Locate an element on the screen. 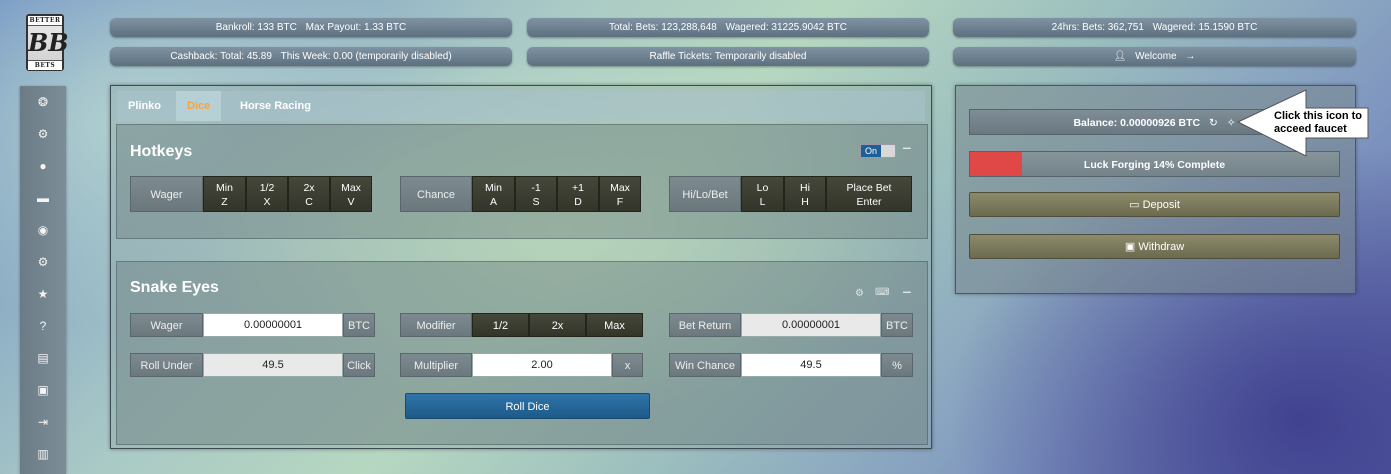 The image size is (1391, 474). welcome-bar: 👤︎ Welcome → is located at coordinates (1154, 56).